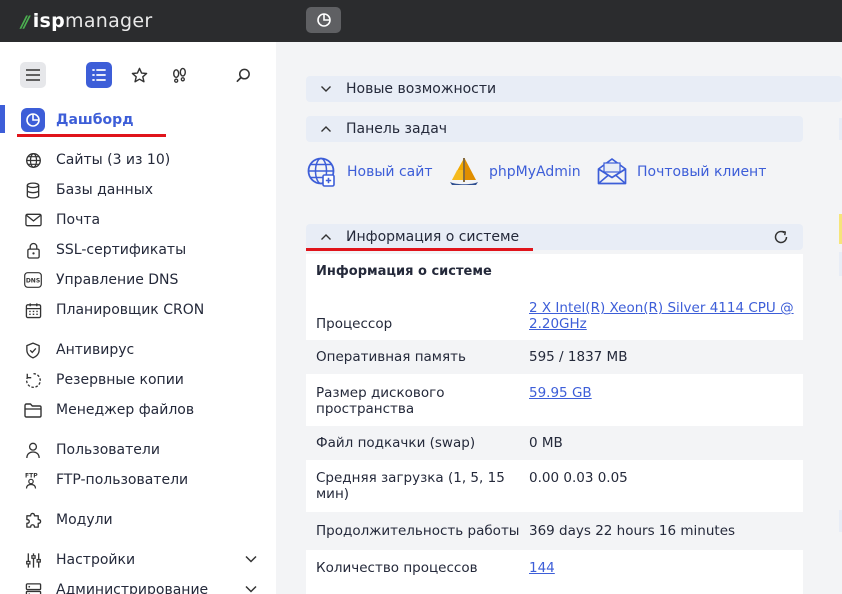 The image size is (842, 594). Describe the element at coordinates (108, 450) in the screenshot. I see `sidebar-item-label: Пользователи` at that location.